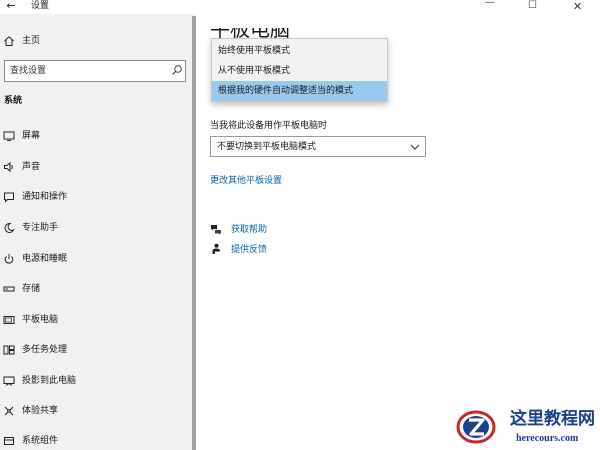 This screenshot has height=450, width=600. Describe the element at coordinates (95, 290) in the screenshot. I see `sidebar-item-storage: 存储` at that location.